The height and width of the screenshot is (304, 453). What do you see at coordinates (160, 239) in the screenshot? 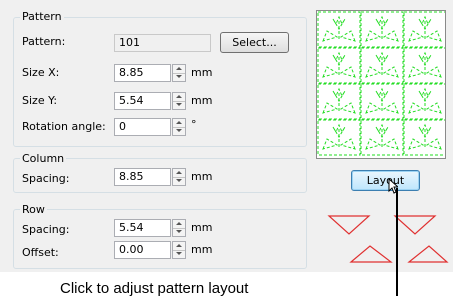
I see `row-group` at bounding box center [160, 239].